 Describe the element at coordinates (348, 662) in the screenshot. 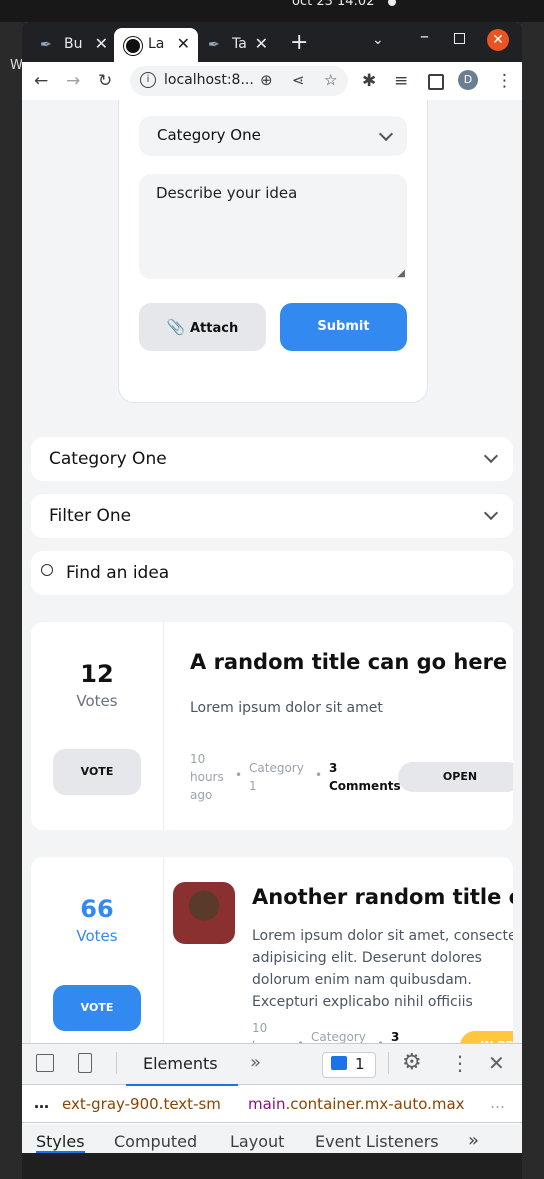

I see `idea-title: A random title can go here` at that location.